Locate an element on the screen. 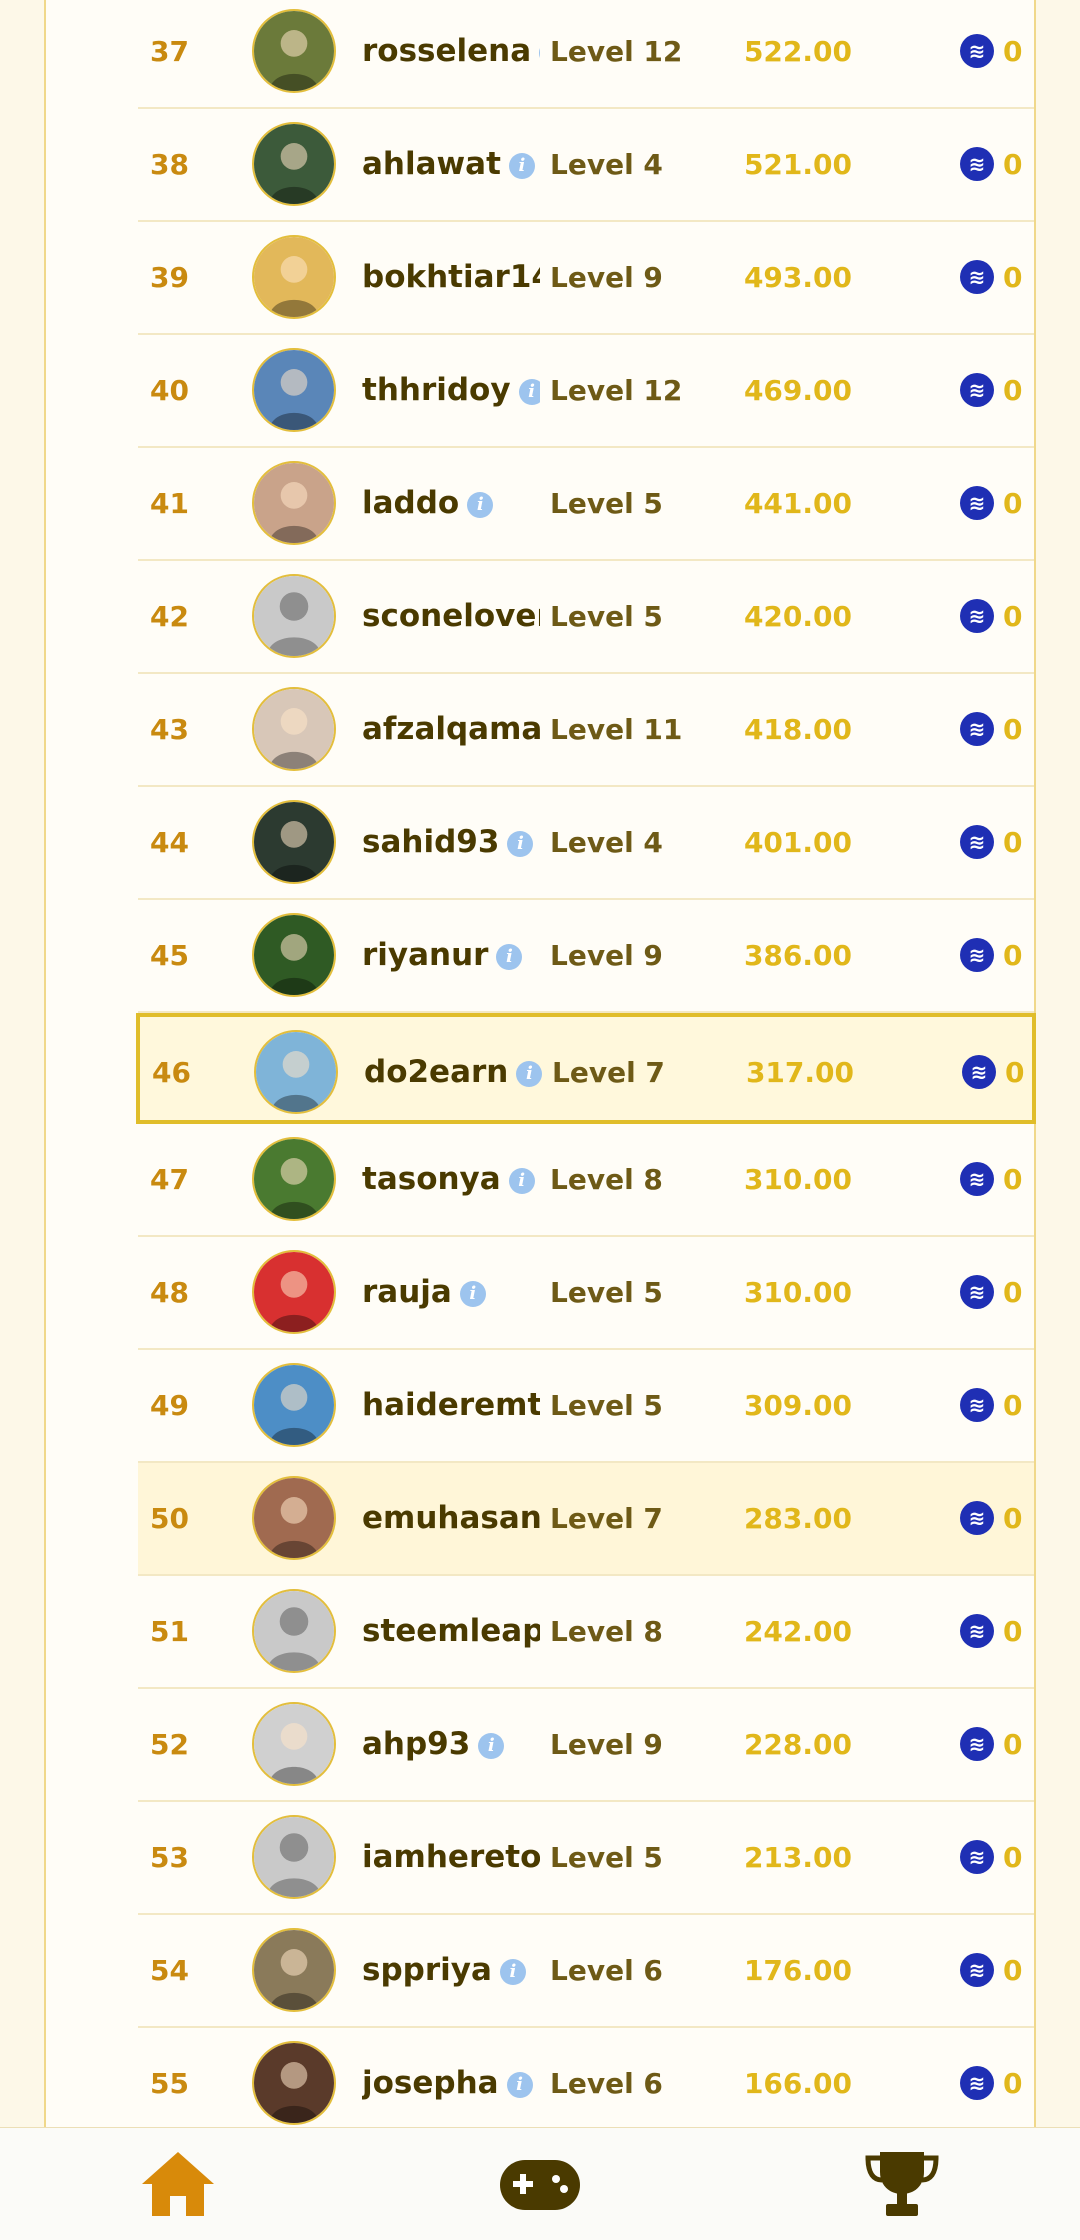 The image size is (1080, 2240). username: afzalqamari is located at coordinates (451, 729).